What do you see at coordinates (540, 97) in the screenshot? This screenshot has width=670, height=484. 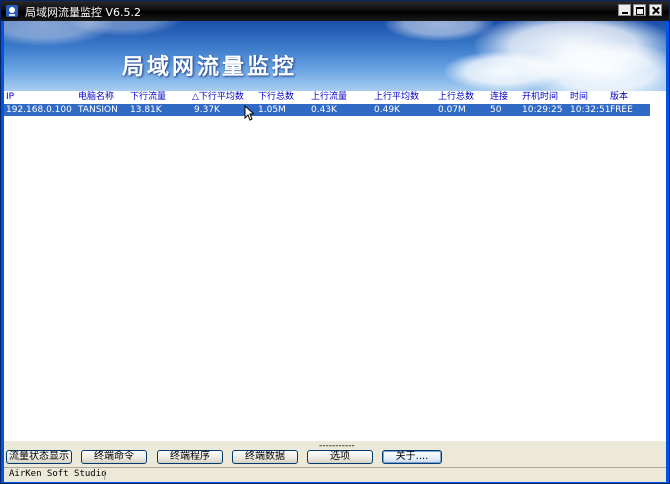 I see `column-header-boot-time: 开机时间` at bounding box center [540, 97].